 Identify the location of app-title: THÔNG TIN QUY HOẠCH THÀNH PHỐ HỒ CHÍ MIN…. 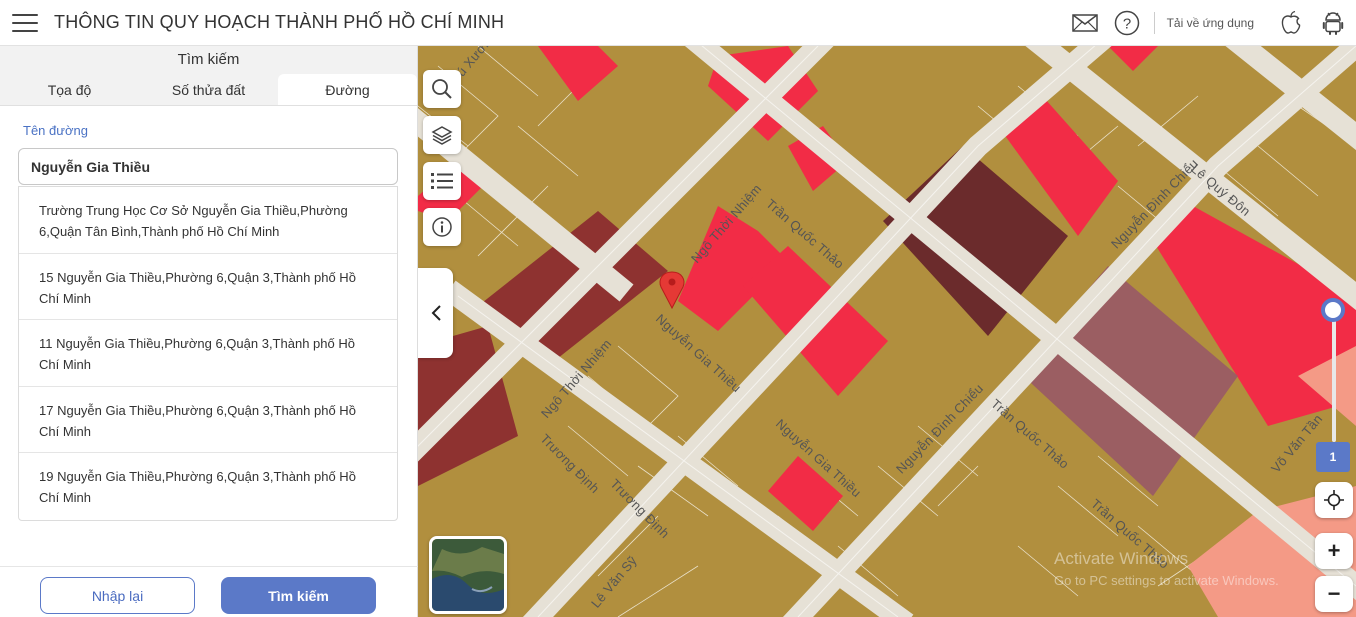
(279, 22).